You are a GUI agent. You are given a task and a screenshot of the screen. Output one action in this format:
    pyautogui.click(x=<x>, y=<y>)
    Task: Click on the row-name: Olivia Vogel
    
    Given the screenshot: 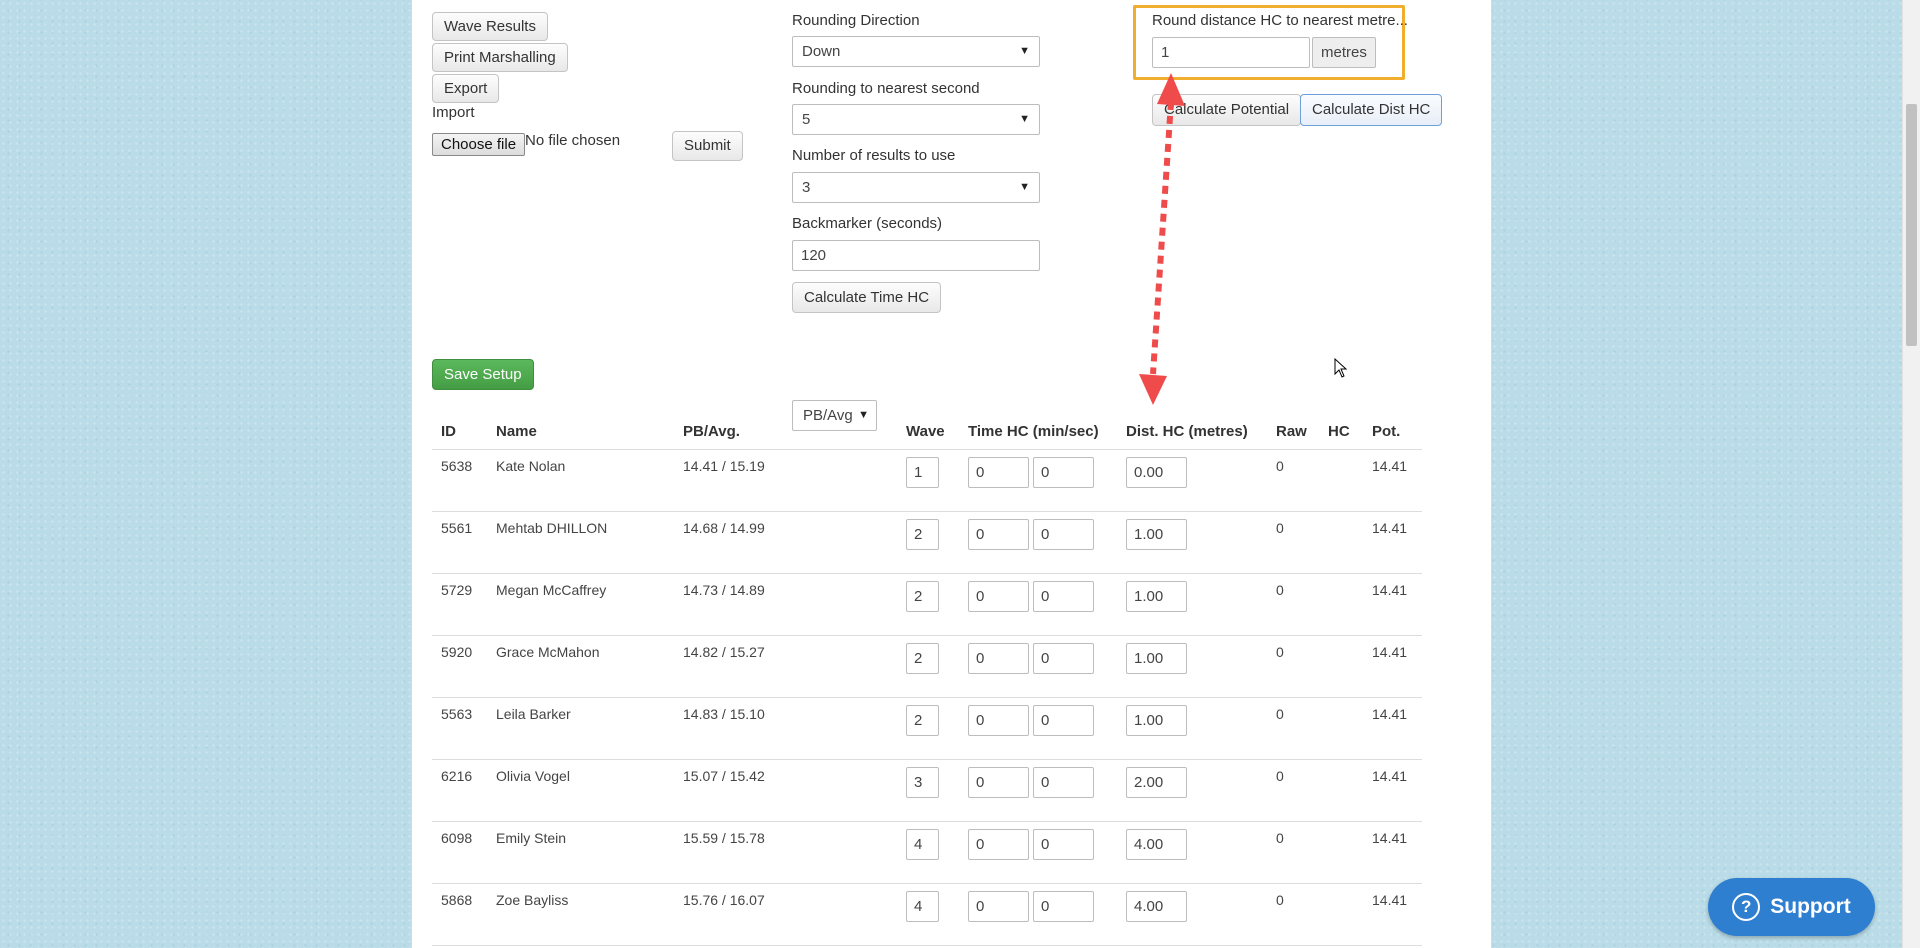 What is the action you would take?
    pyautogui.click(x=589, y=790)
    